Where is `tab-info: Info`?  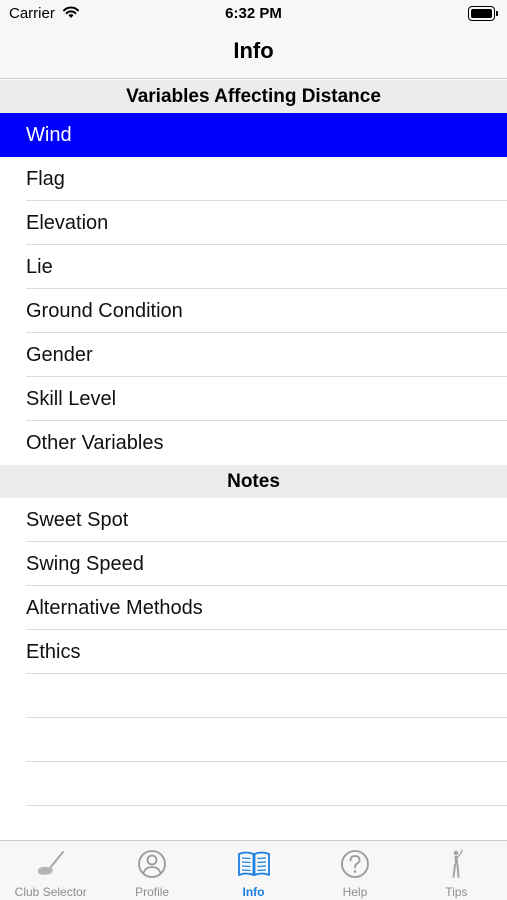
tab-info: Info is located at coordinates (253, 870).